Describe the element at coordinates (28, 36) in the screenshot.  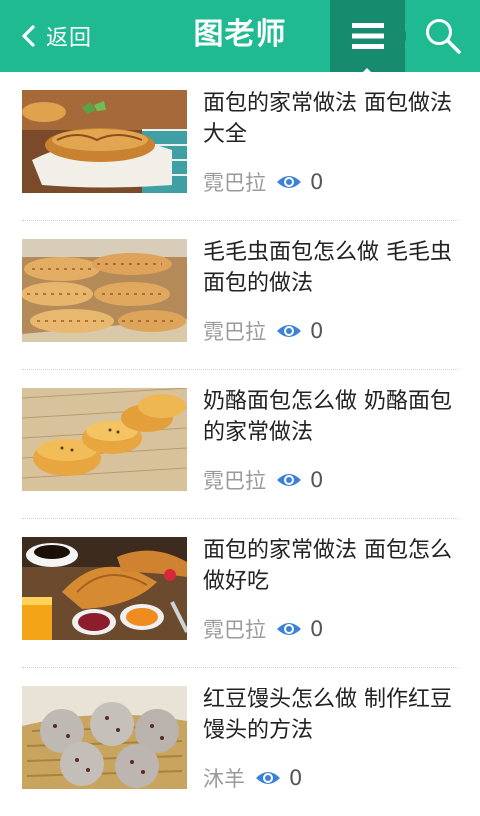
I see `chevron-left-icon` at that location.